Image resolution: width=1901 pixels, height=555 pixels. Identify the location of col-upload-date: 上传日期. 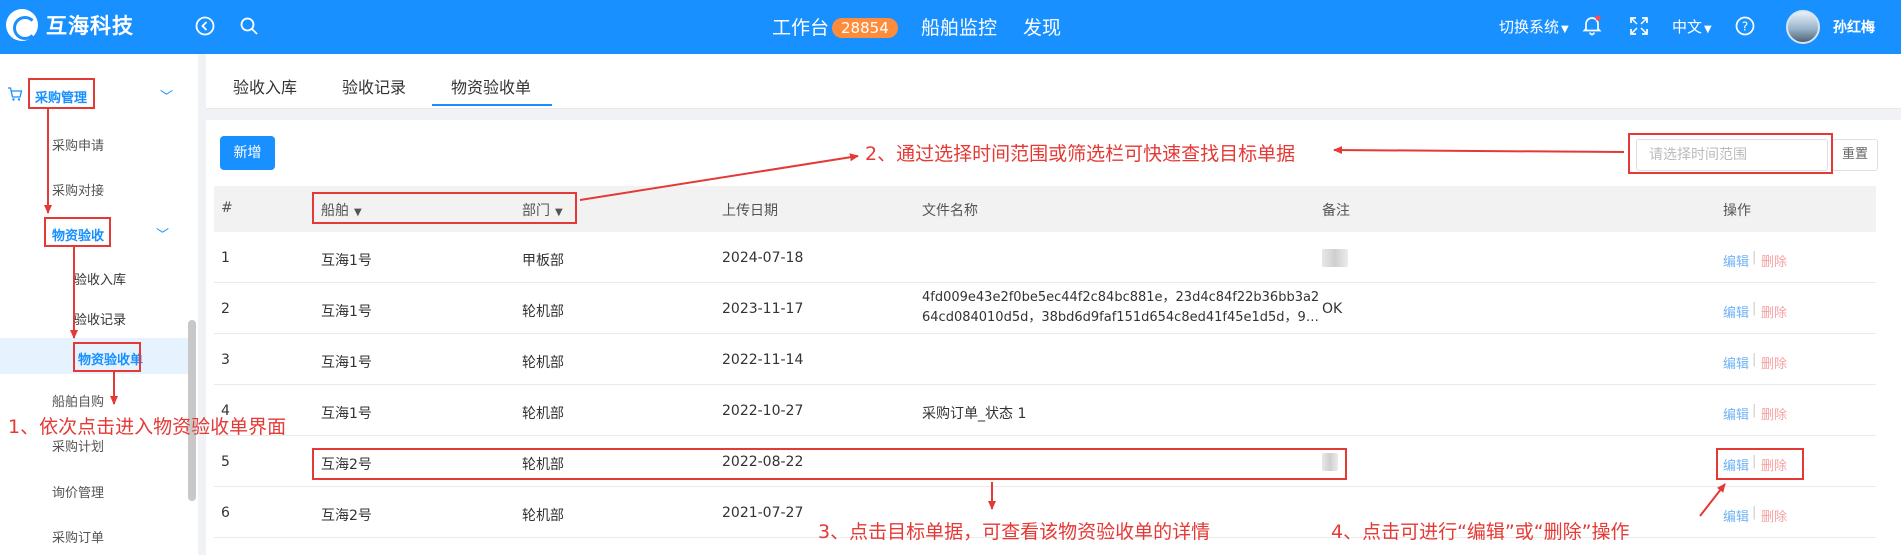
(750, 211).